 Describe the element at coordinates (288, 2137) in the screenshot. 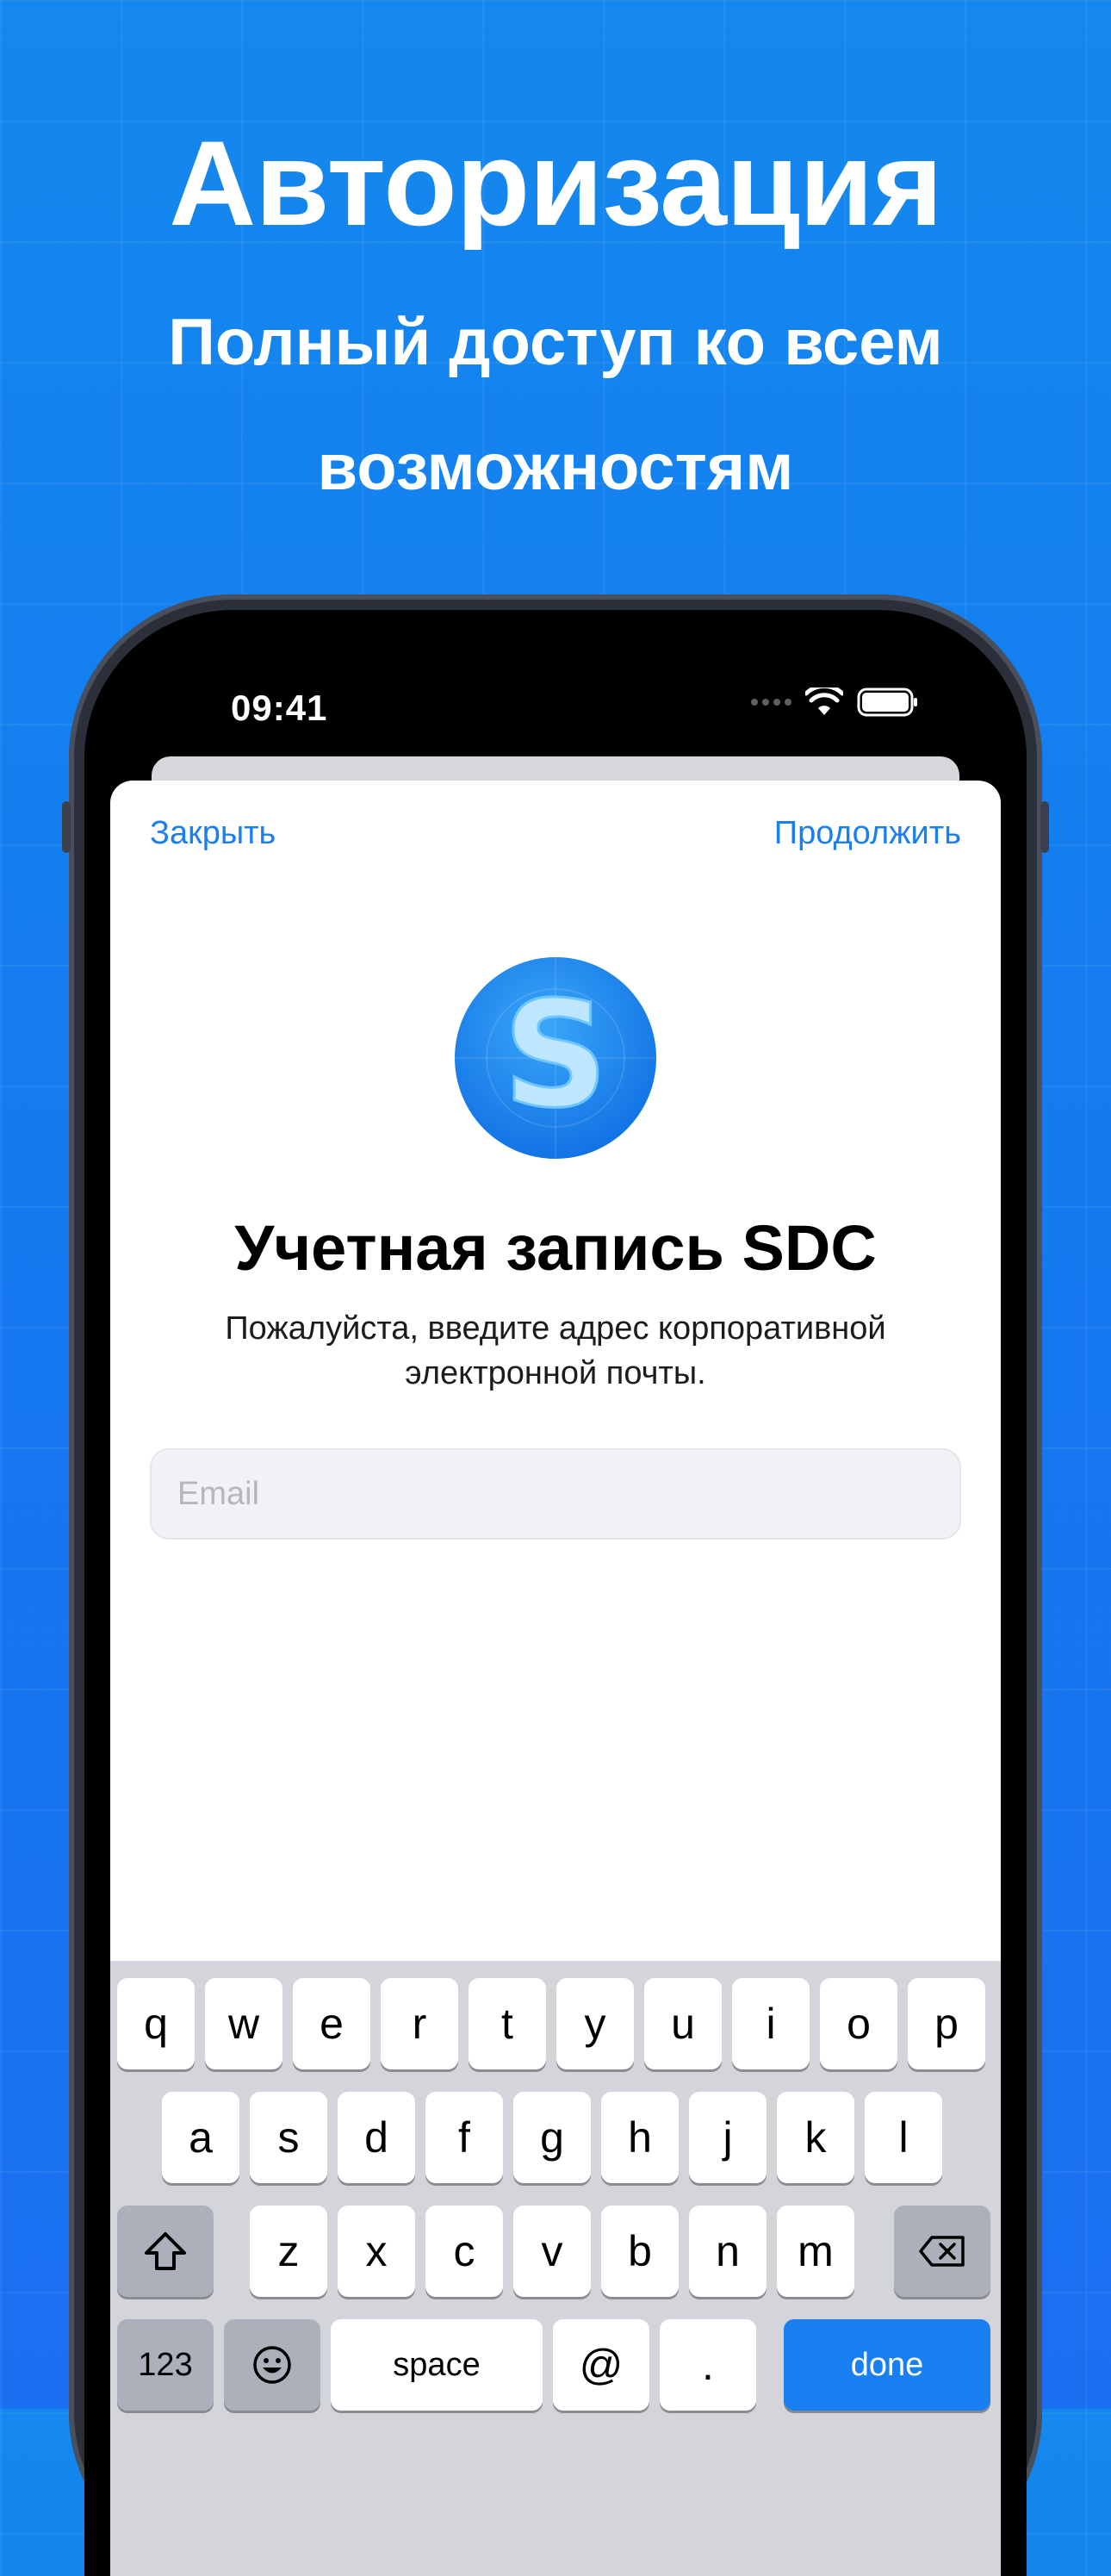

I see `key-s: s` at that location.